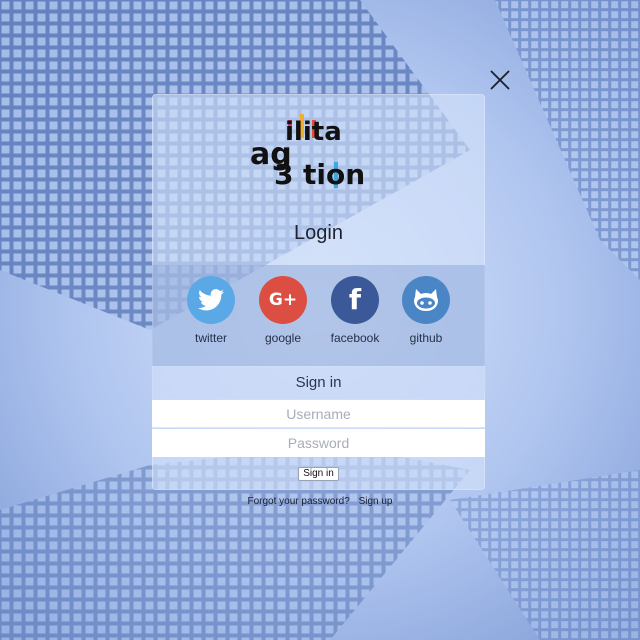 The image size is (640, 640). What do you see at coordinates (210, 338) in the screenshot?
I see `social-twitter-label: twitter` at bounding box center [210, 338].